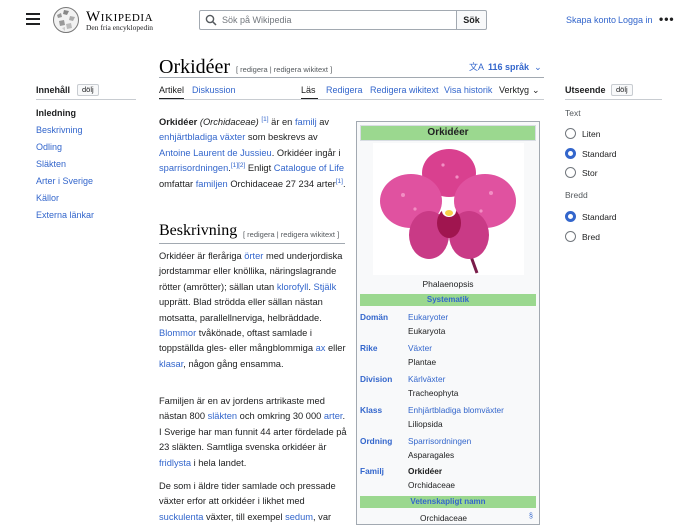 The image size is (700, 525). I want to click on tab-diskussion: Diskussion, so click(214, 90).